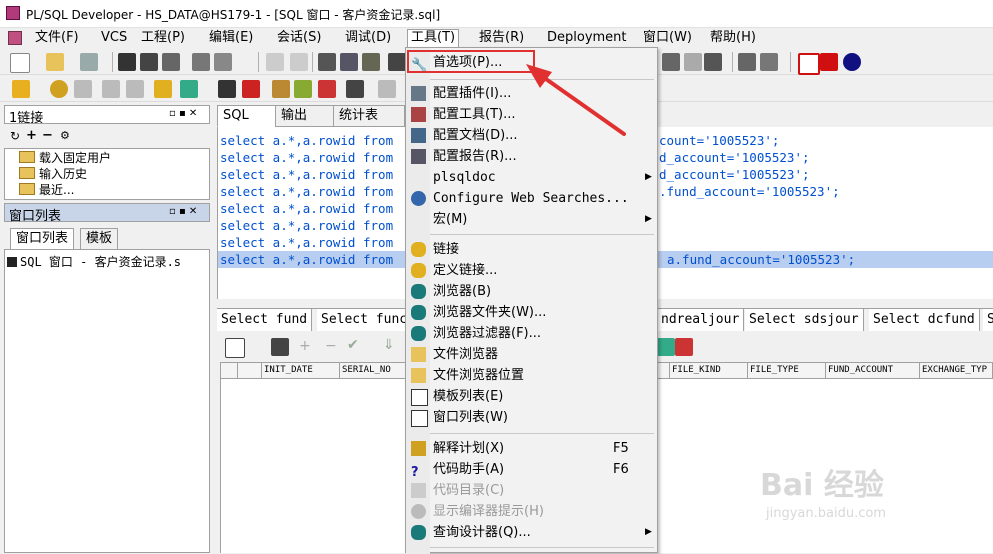  I want to click on menu-item-code-contents: 代码目录(C), so click(531, 490).